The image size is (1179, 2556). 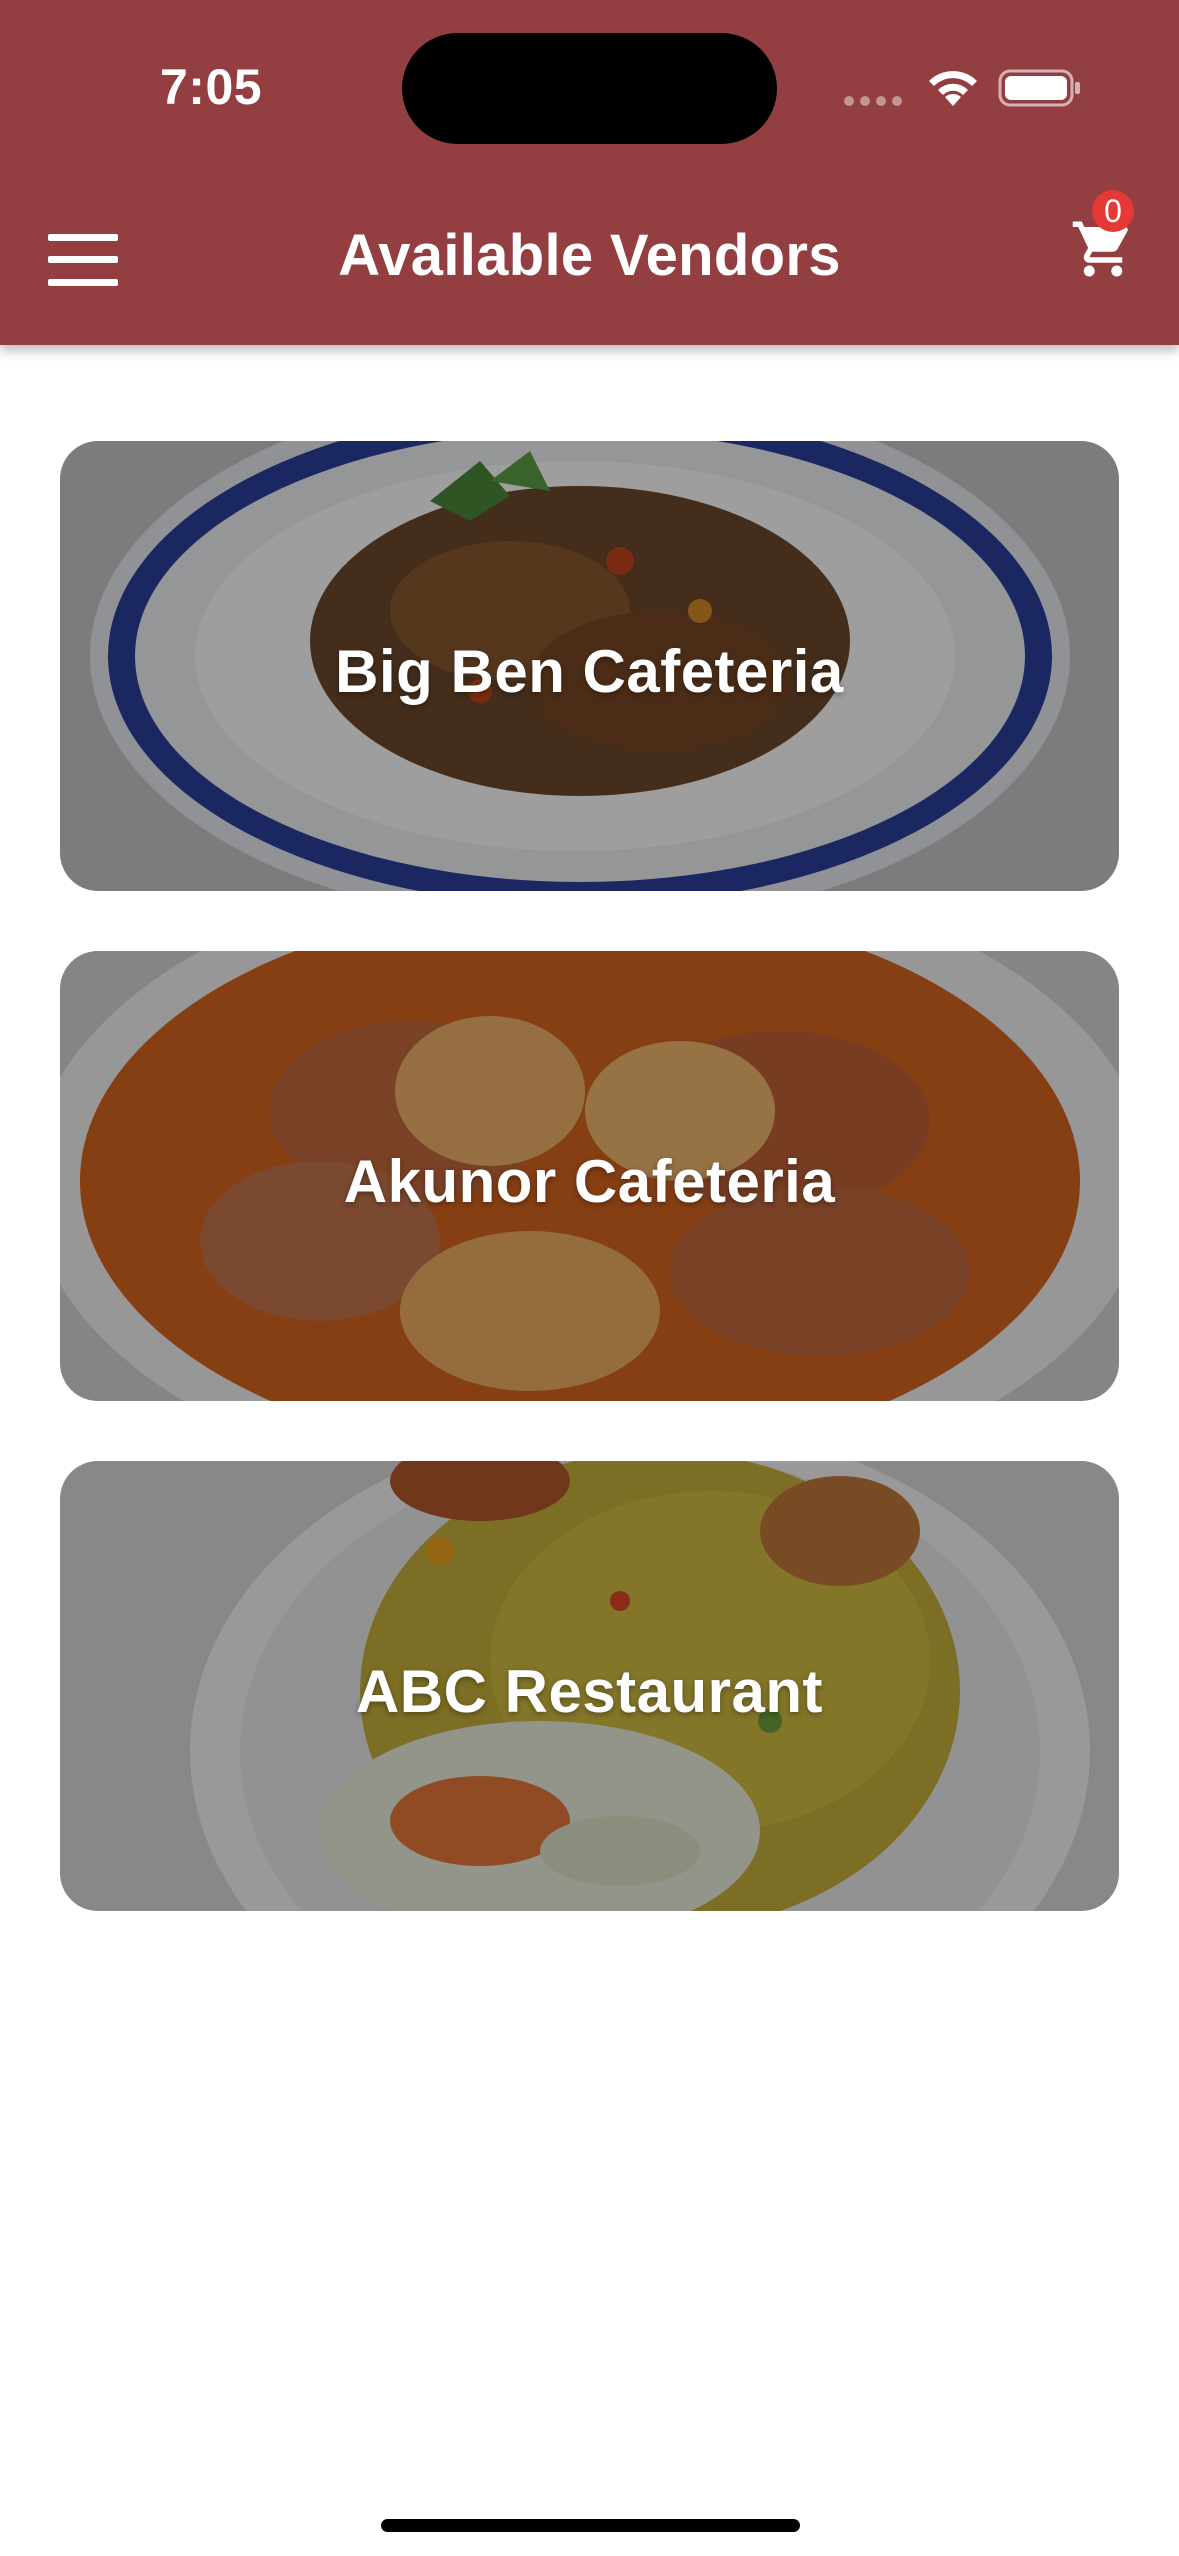 I want to click on cart-count-badge: 0, so click(x=1113, y=211).